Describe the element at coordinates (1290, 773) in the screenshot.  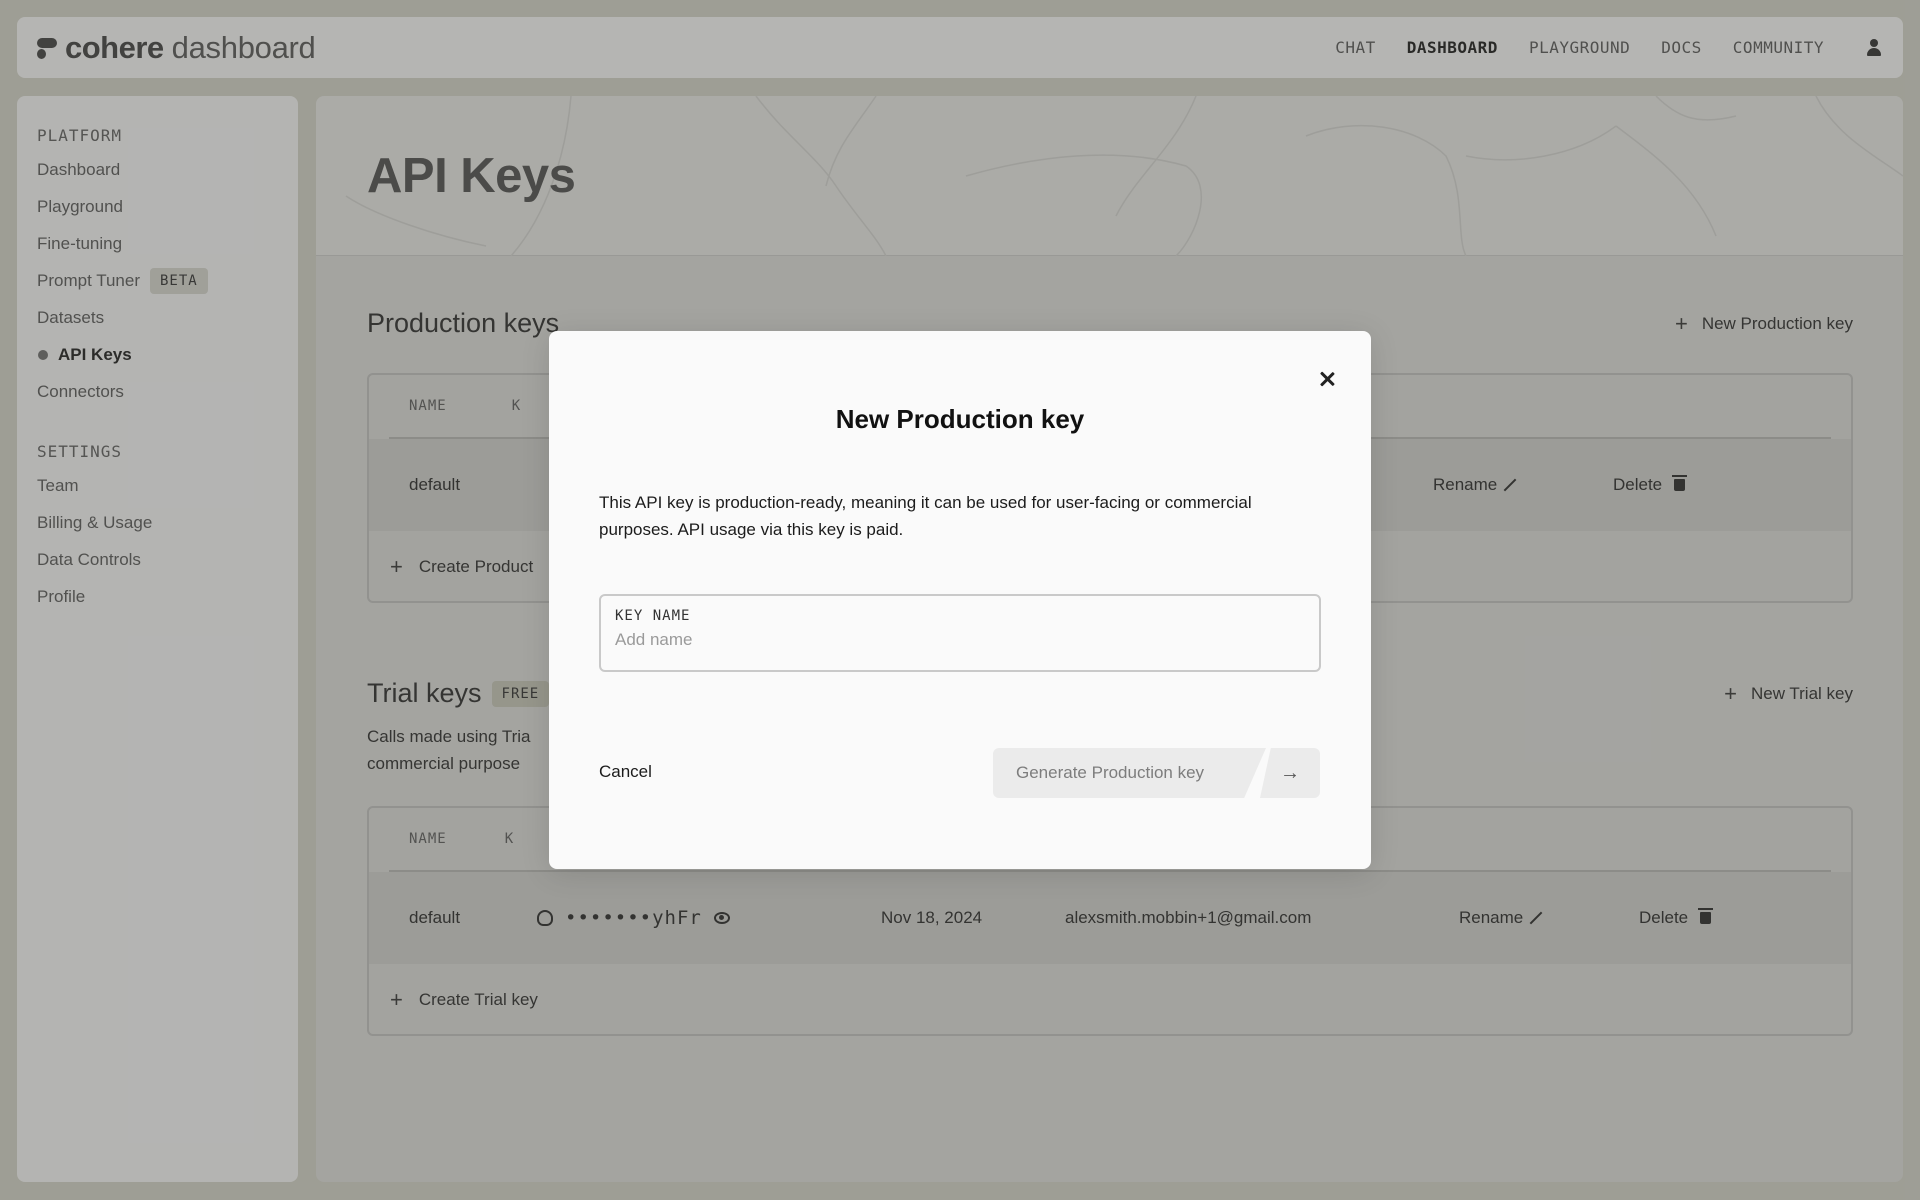
I see `arrow-right-icon: →` at that location.